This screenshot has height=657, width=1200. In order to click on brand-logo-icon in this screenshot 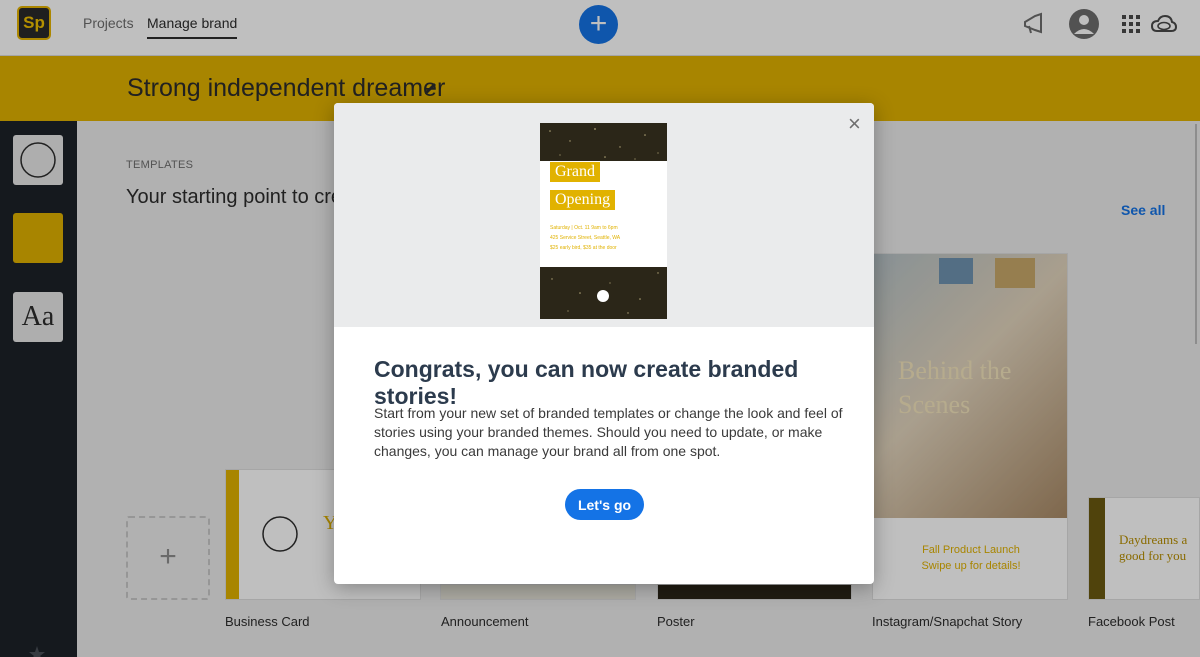, I will do `click(603, 296)`.